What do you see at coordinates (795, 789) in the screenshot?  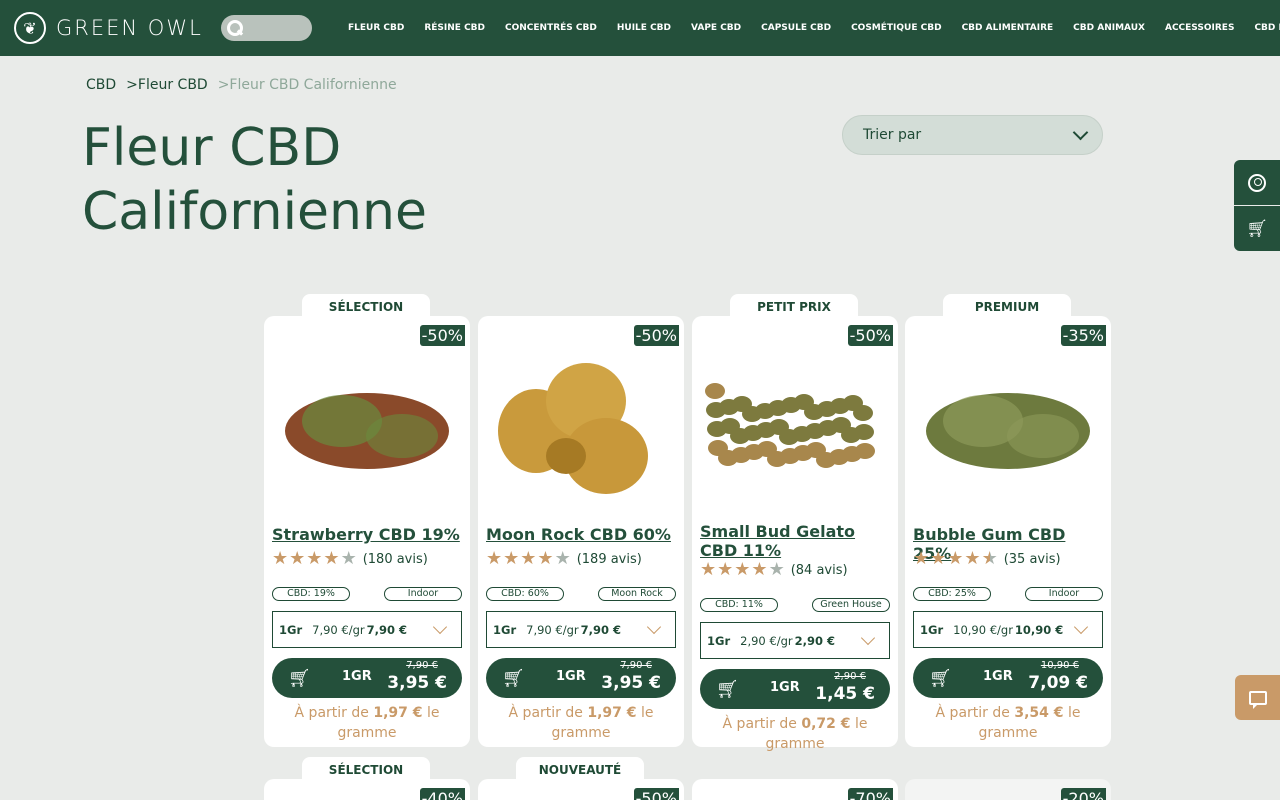 I see `product-card: -70%` at bounding box center [795, 789].